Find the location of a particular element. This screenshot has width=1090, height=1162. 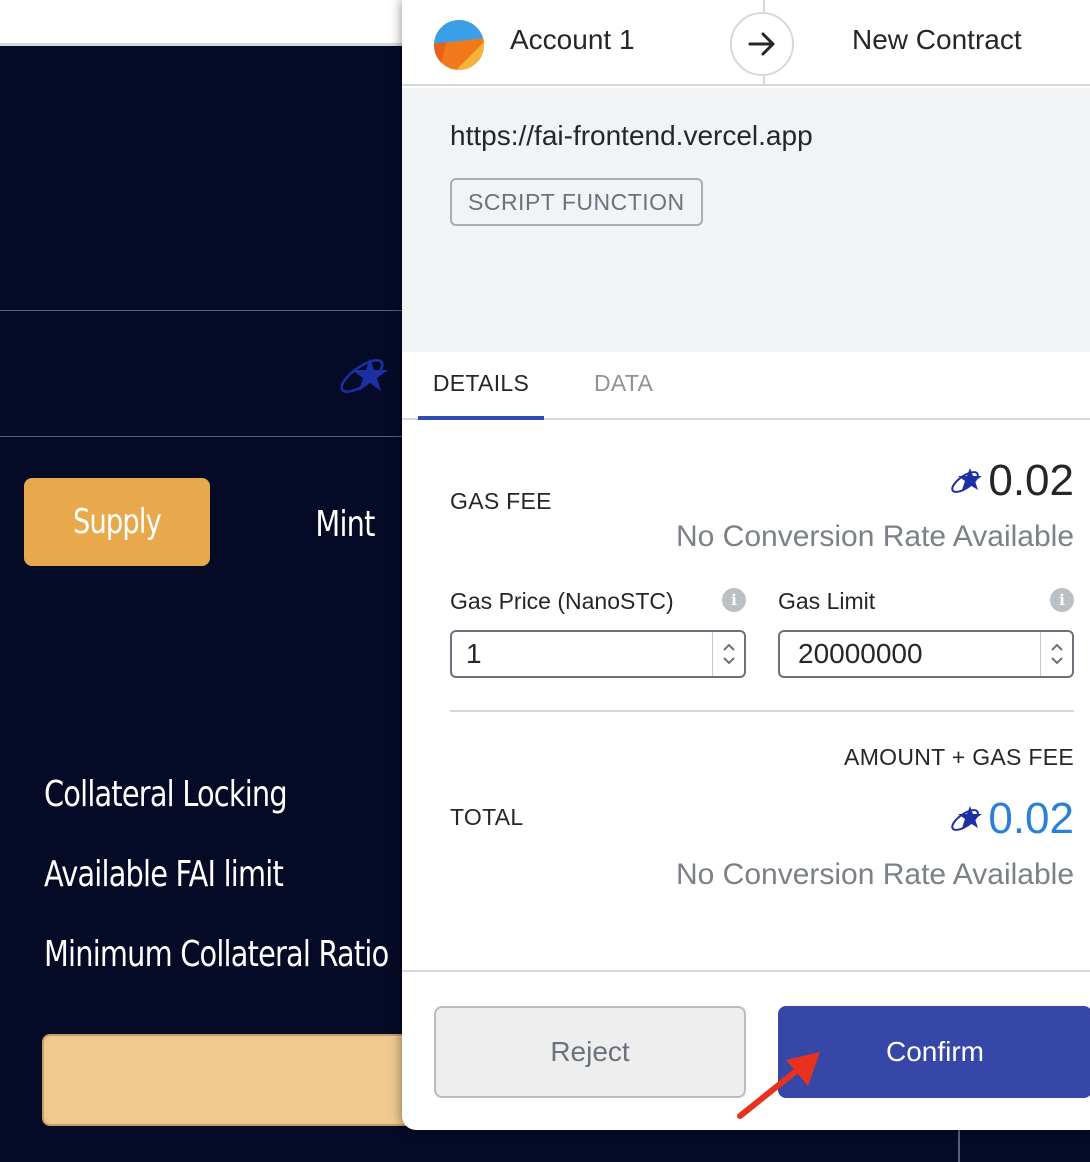

arrow-right-icon is located at coordinates (762, 44).